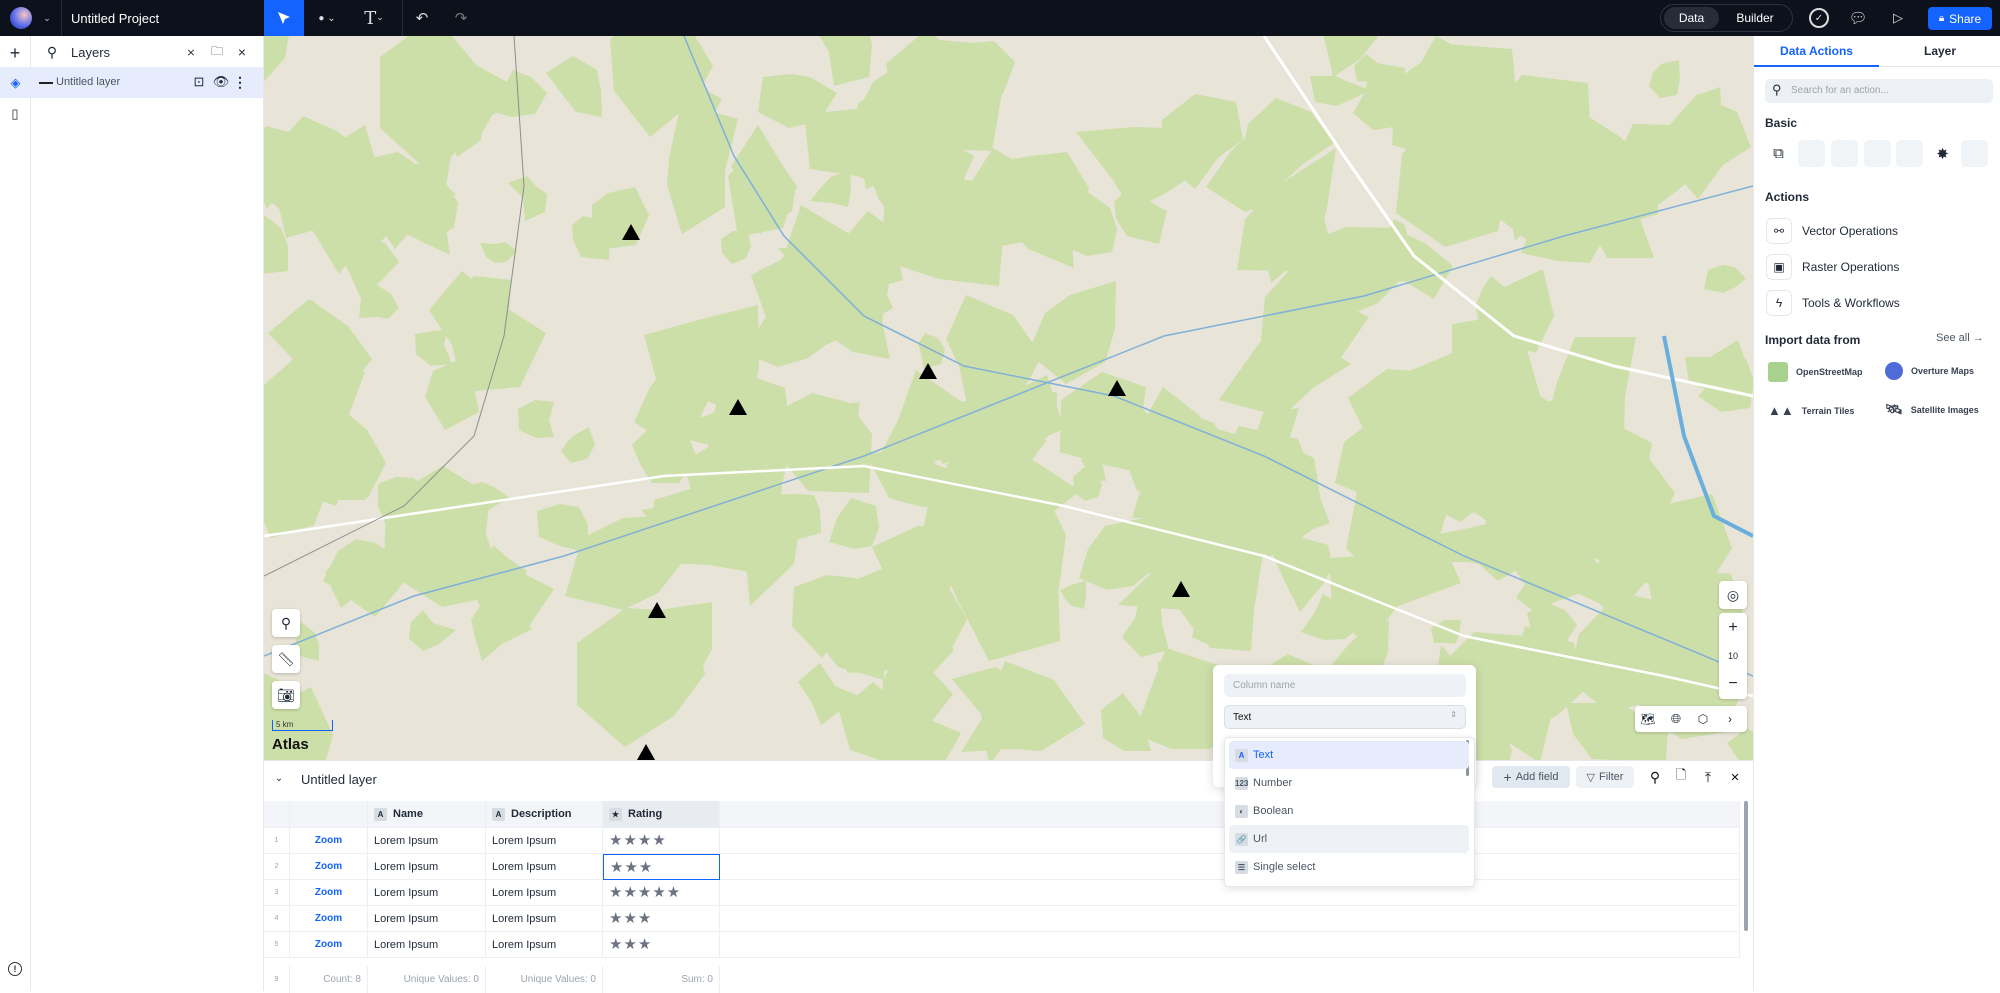  I want to click on cube-icon: ⬡, so click(1703, 719).